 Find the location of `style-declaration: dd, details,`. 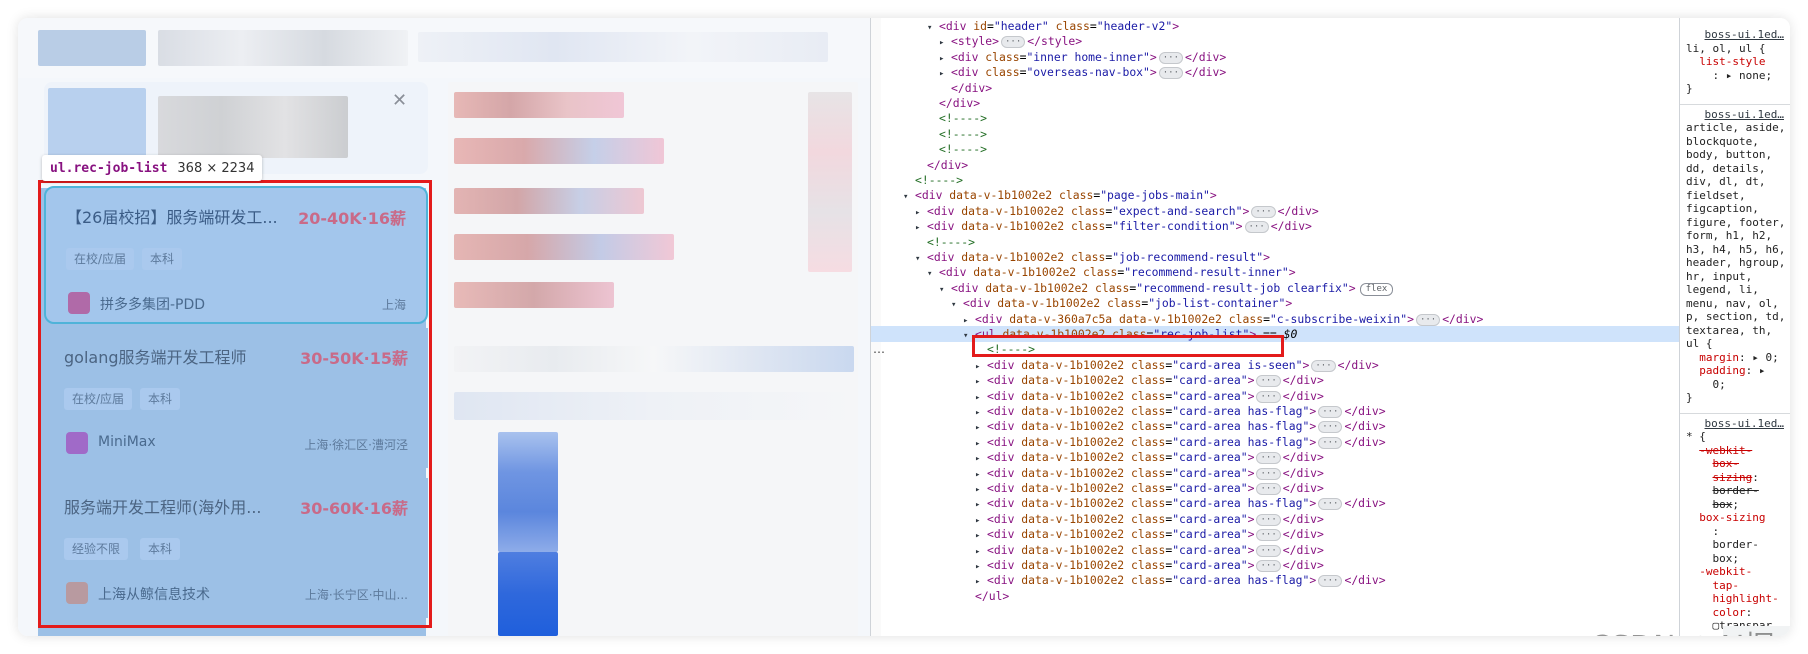

style-declaration: dd, details, is located at coordinates (1726, 168).